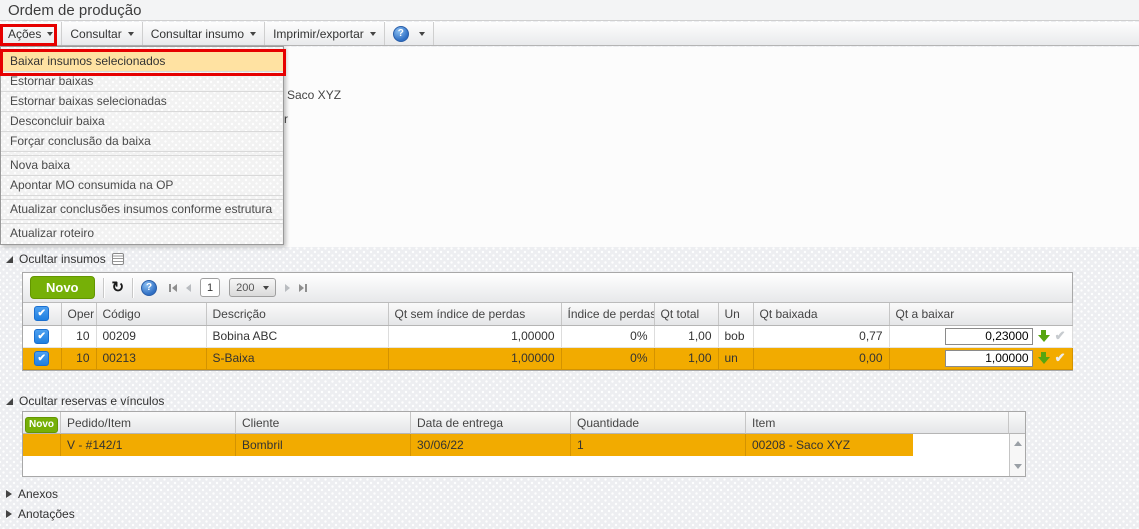 This screenshot has height=529, width=1139. Describe the element at coordinates (608, 314) in the screenshot. I see `col-header-indice-perdas: Índice de perdas` at that location.